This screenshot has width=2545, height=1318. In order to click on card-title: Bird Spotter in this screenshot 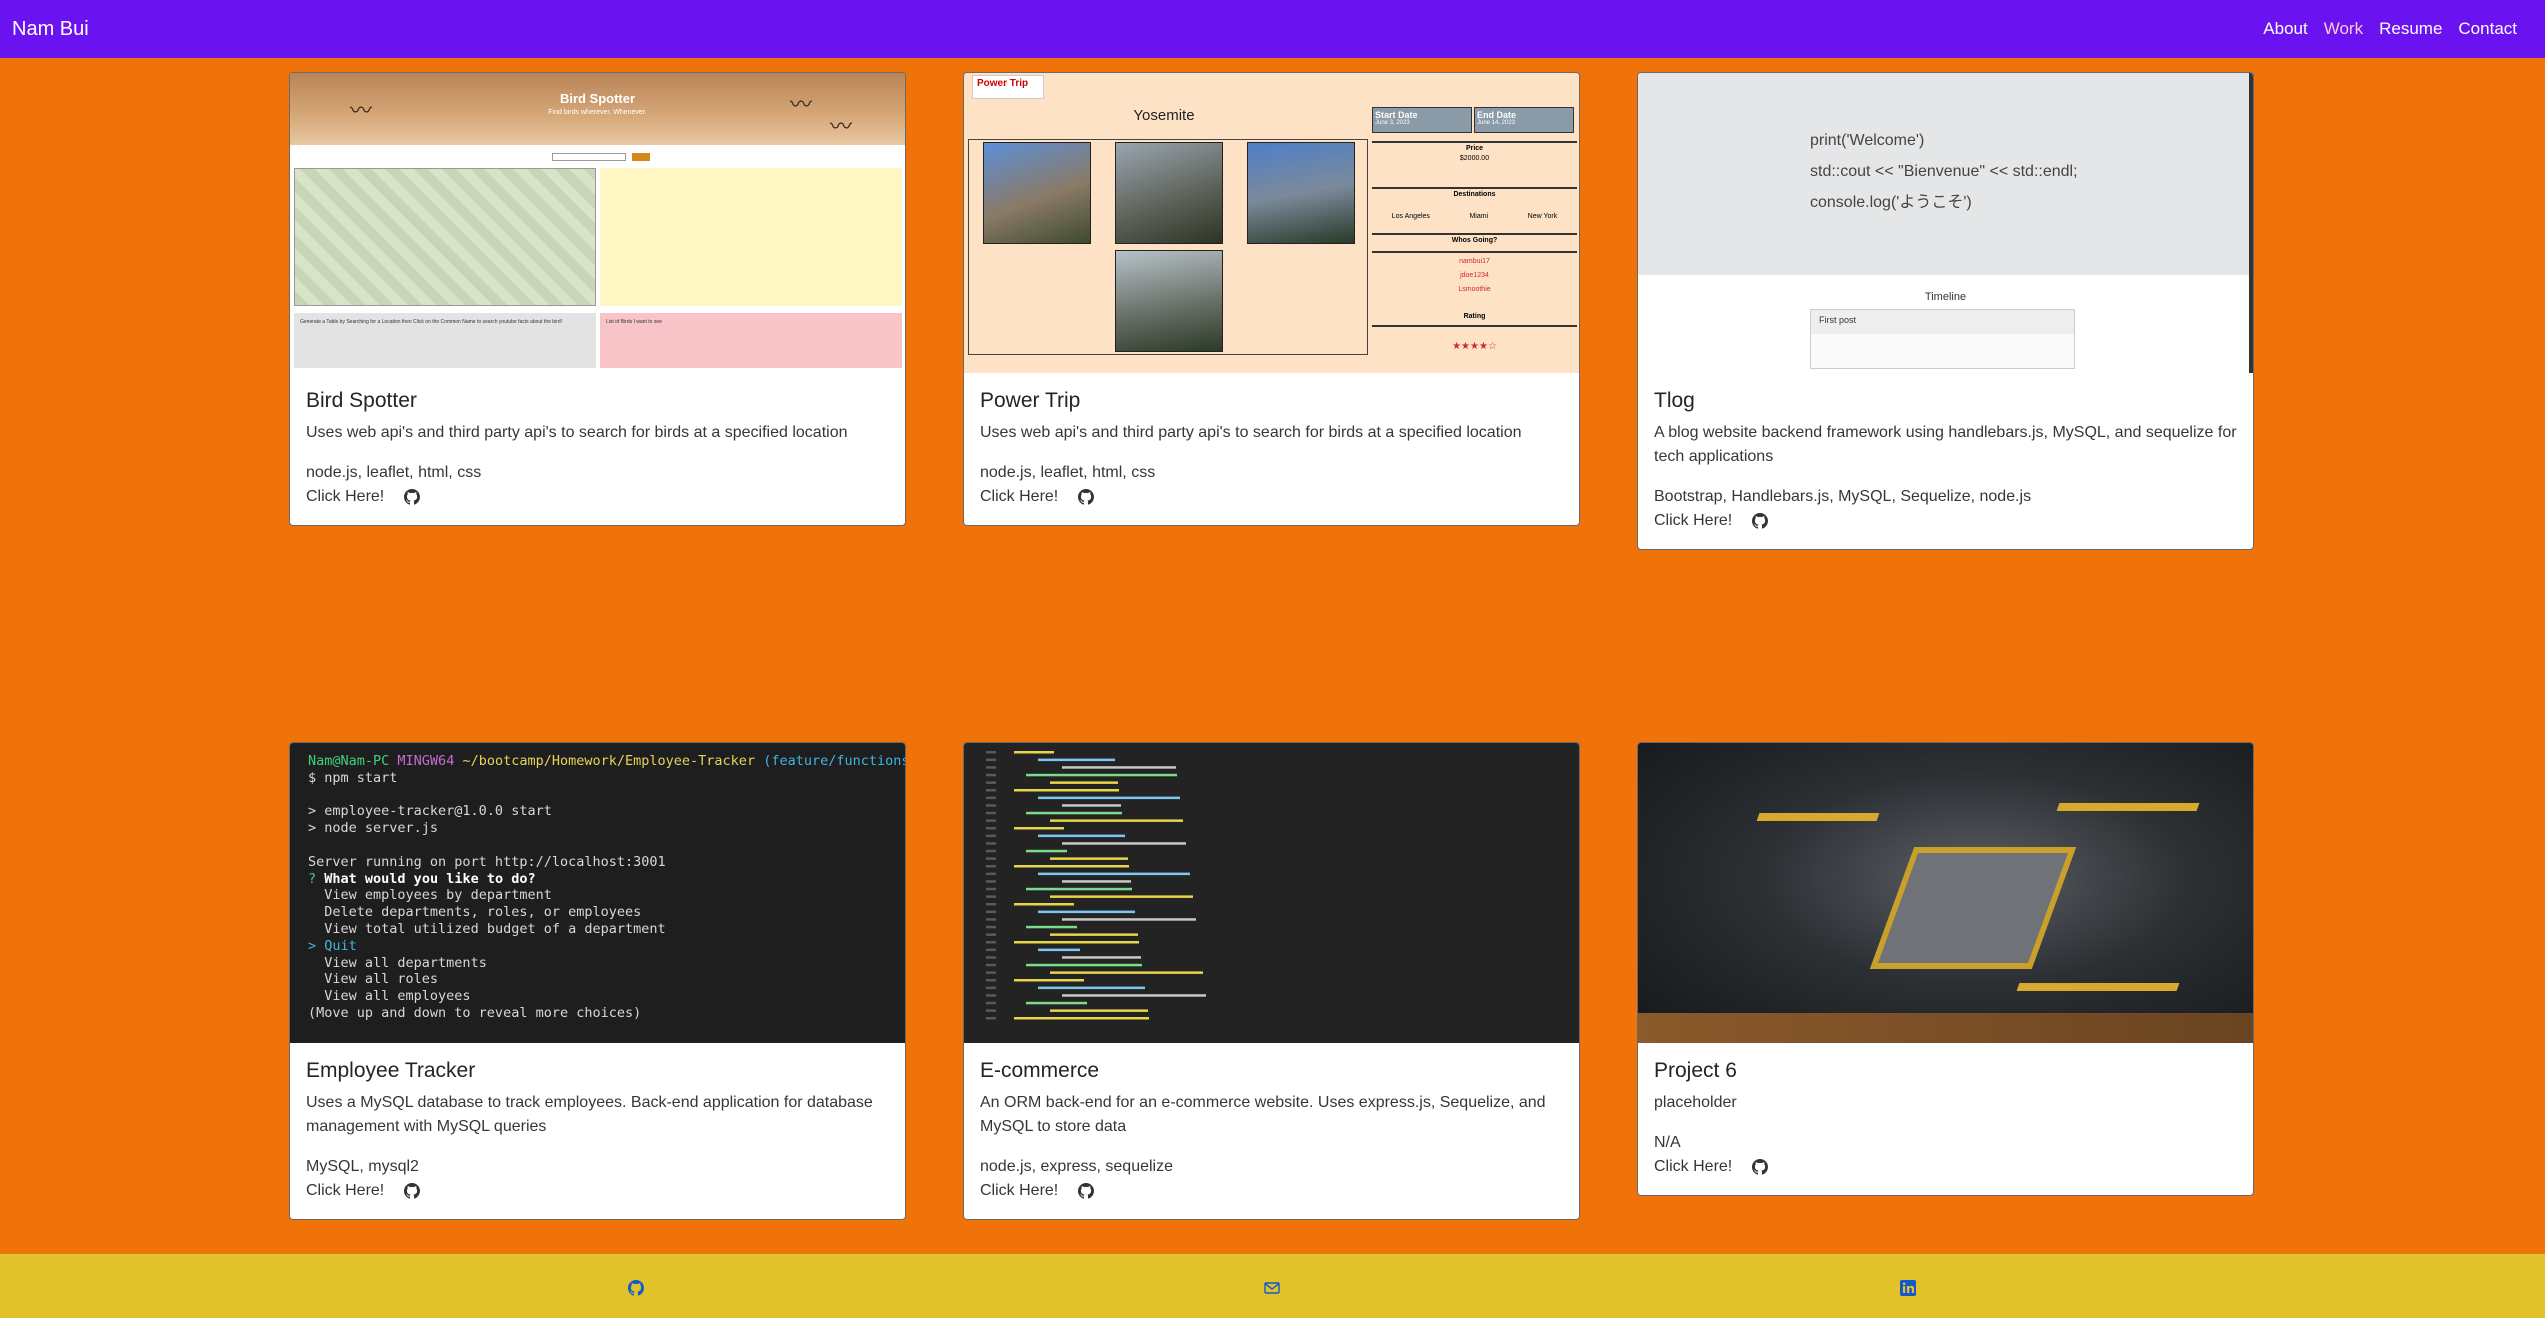, I will do `click(361, 400)`.